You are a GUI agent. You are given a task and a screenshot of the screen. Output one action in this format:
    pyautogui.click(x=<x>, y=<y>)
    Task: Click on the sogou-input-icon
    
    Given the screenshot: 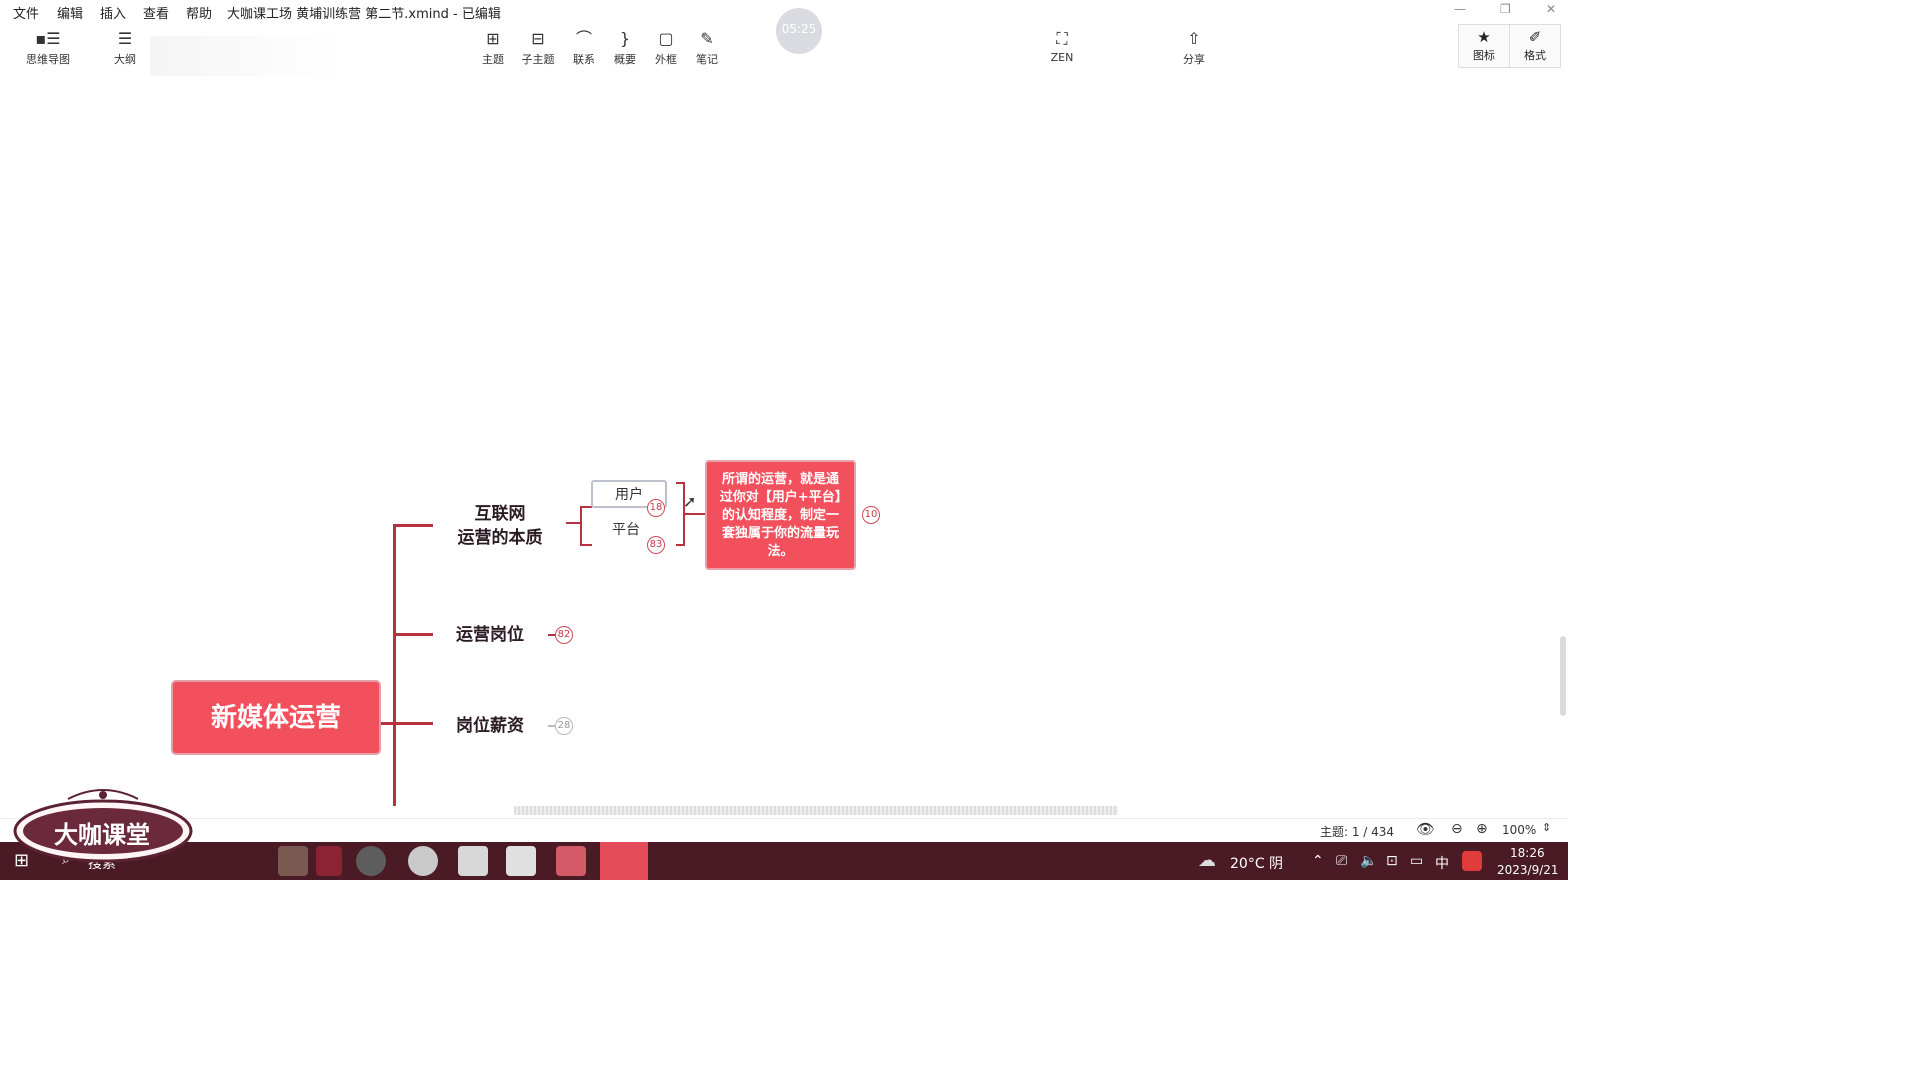 What is the action you would take?
    pyautogui.click(x=1472, y=861)
    